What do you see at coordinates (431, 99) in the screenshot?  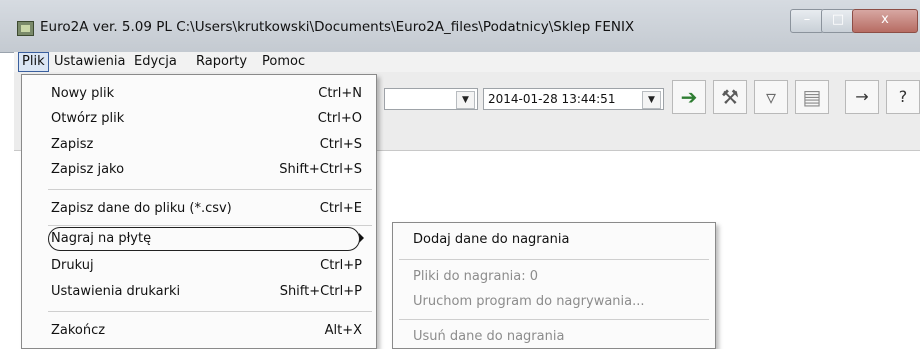 I see `selector-combobox: ▼` at bounding box center [431, 99].